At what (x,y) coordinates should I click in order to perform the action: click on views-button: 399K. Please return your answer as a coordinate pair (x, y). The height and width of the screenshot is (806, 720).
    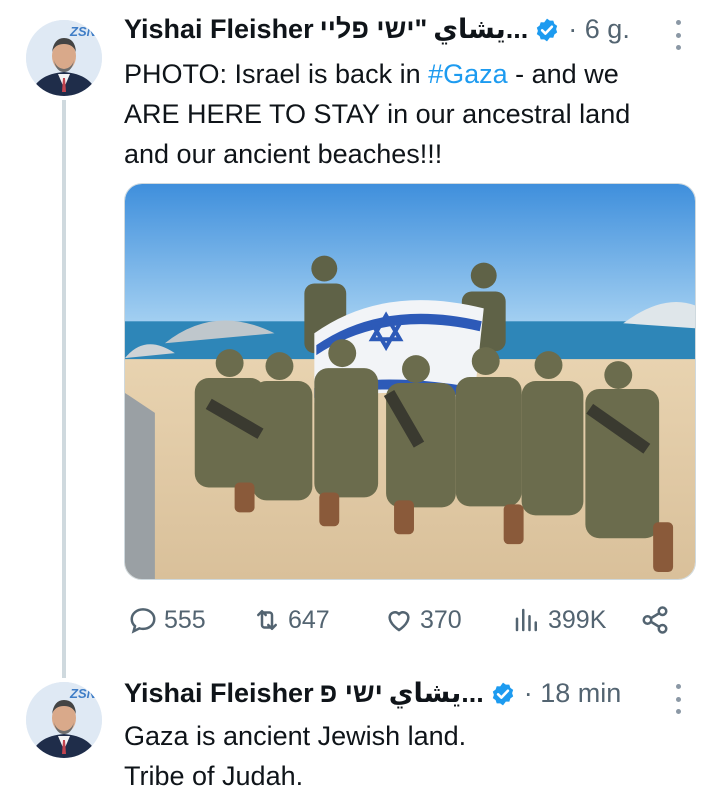
    Looking at the image, I should click on (559, 620).